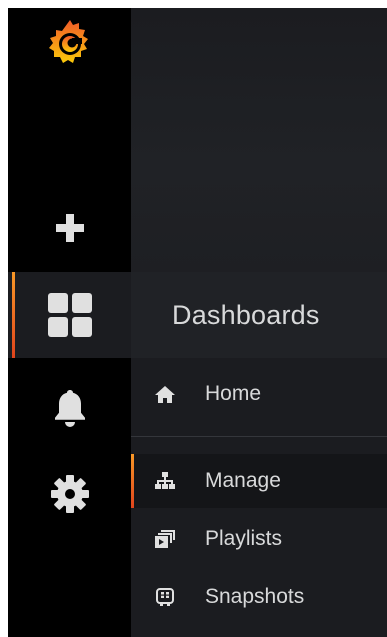  What do you see at coordinates (165, 539) in the screenshot?
I see `playlist-icon` at bounding box center [165, 539].